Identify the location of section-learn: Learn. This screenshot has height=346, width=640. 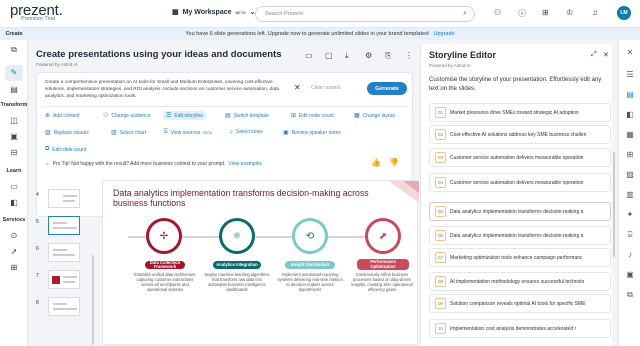
(14, 171).